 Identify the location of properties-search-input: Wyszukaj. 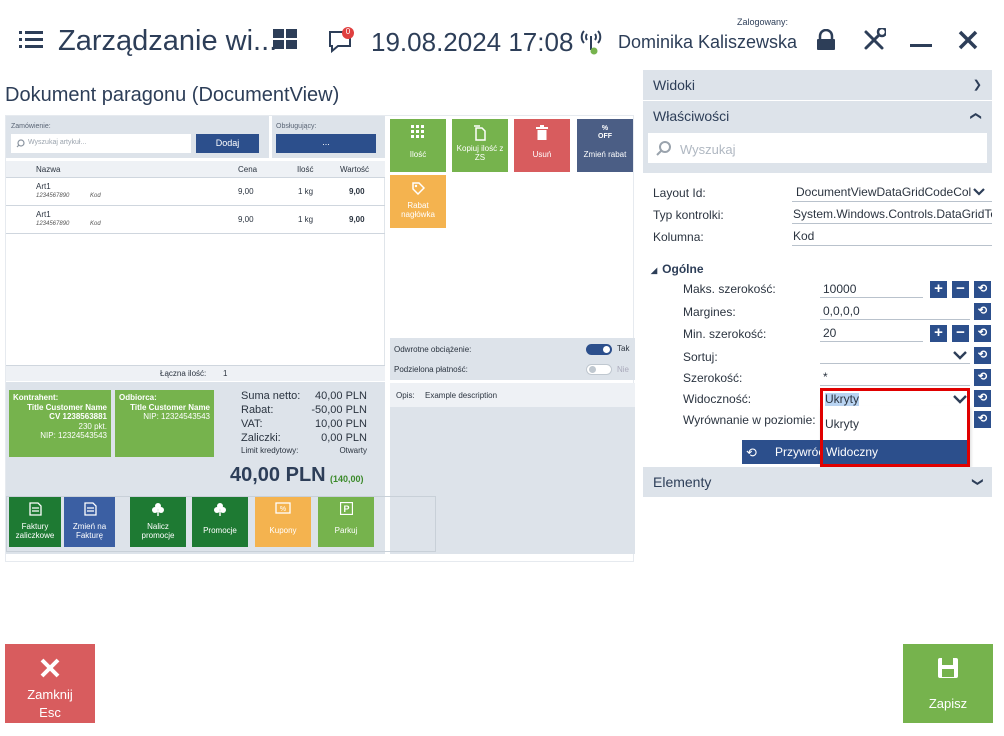
(817, 148).